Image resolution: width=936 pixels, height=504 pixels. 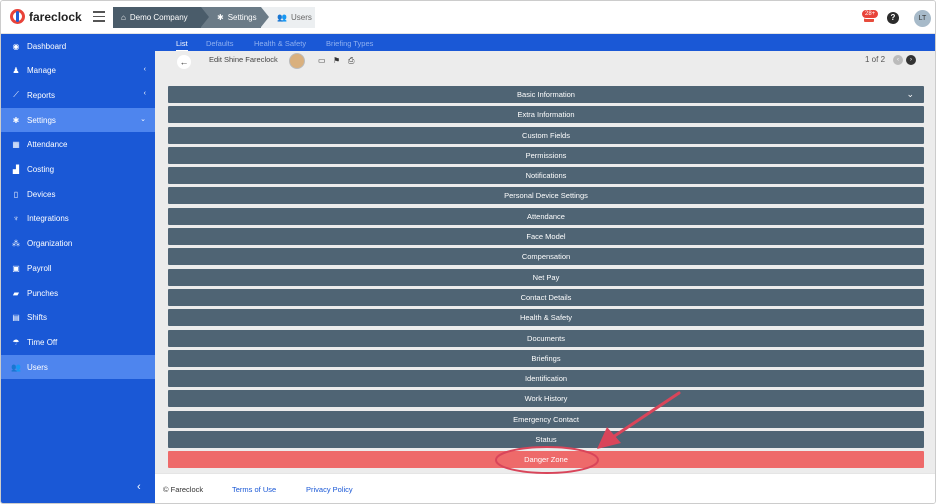 I want to click on umbrella-icon: ☂, so click(x=16, y=342).